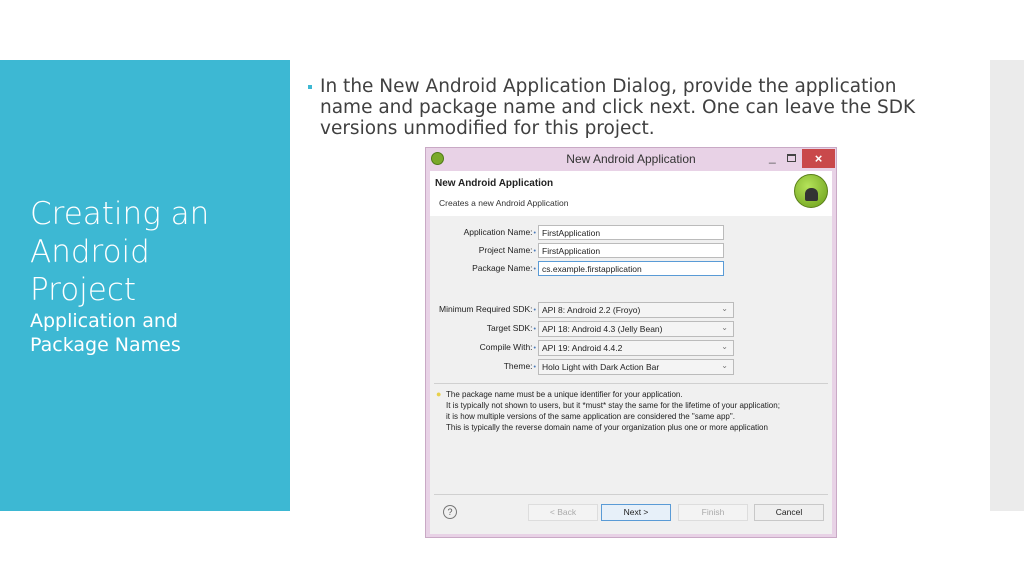 The width and height of the screenshot is (1024, 576). Describe the element at coordinates (791, 158) in the screenshot. I see `maximize-button` at that location.